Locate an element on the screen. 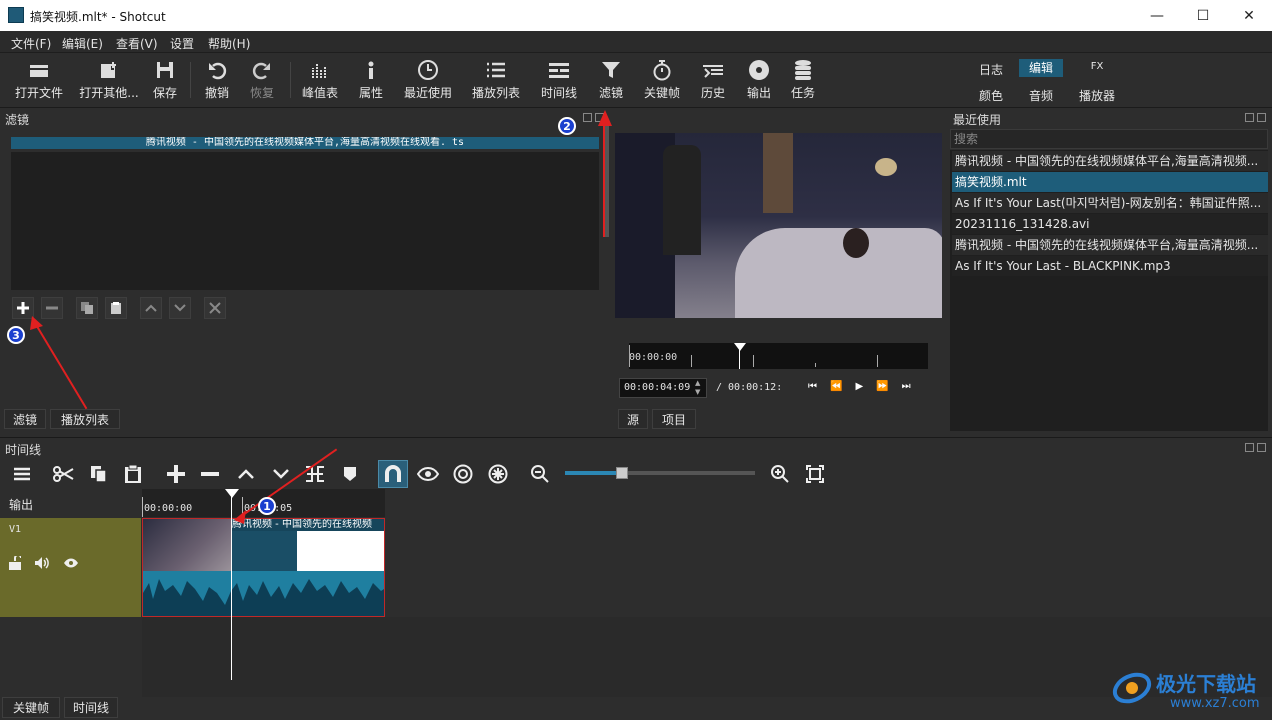 The height and width of the screenshot is (720, 1272). player-scrubber: 00:00:00 is located at coordinates (778, 356).